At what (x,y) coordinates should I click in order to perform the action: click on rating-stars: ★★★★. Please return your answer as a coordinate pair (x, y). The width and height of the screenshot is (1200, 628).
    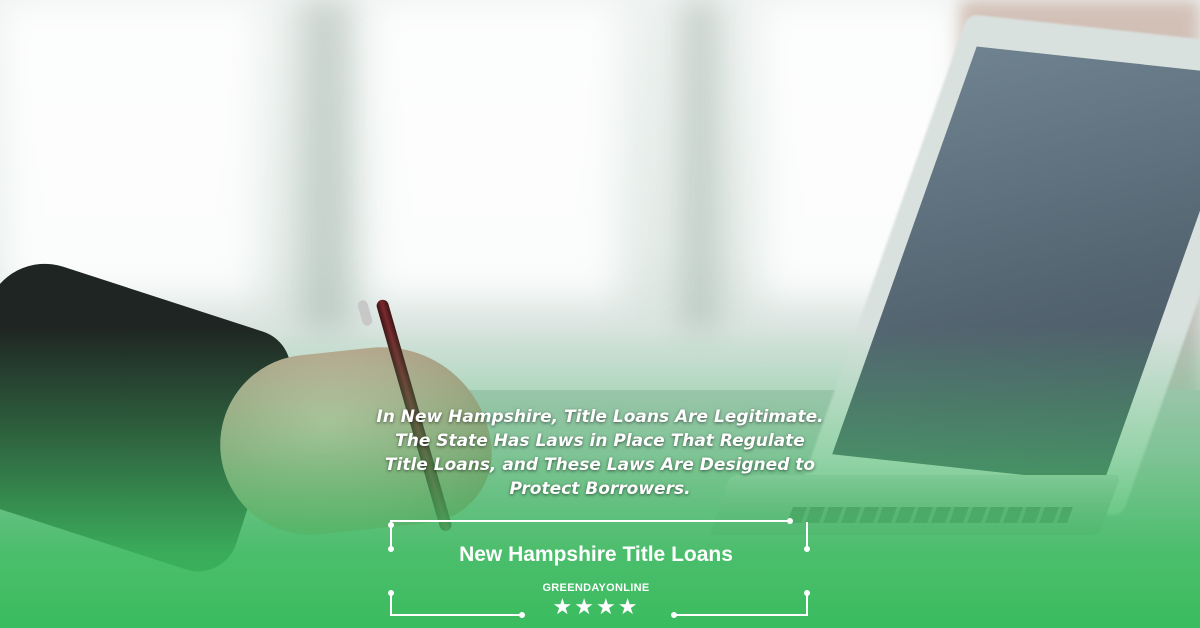
    Looking at the image, I should click on (596, 608).